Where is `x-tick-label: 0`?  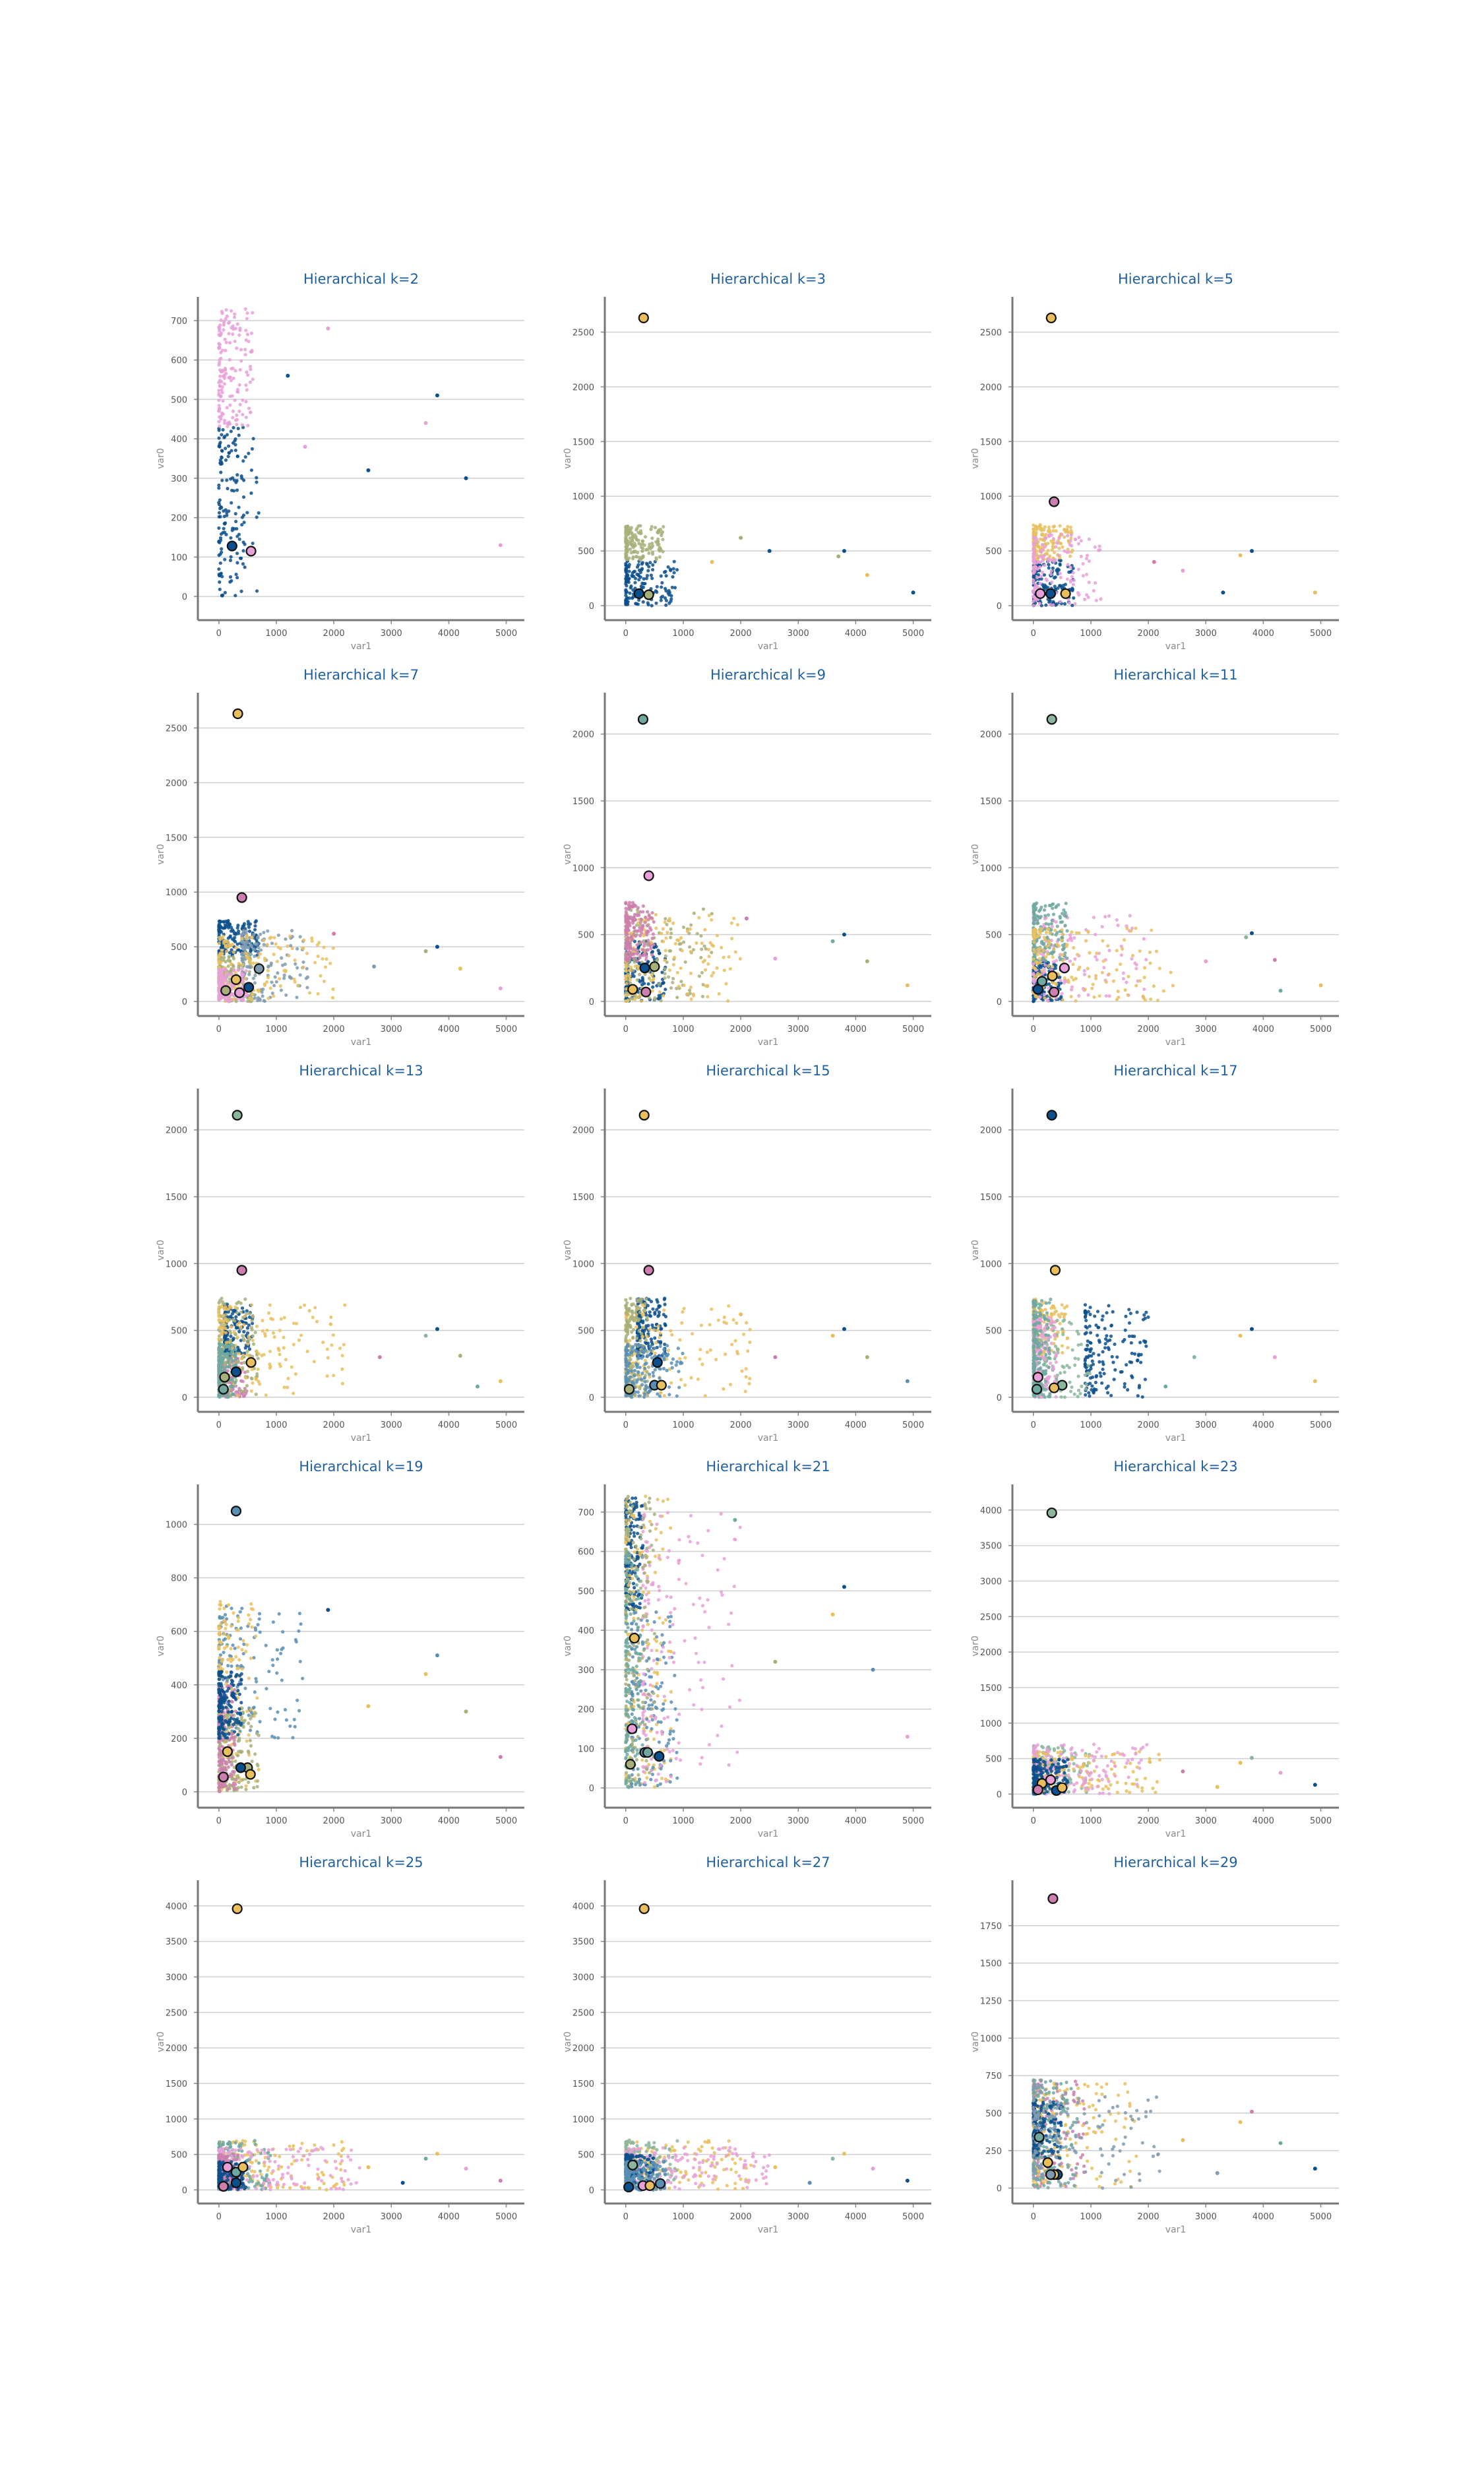
x-tick-label: 0 is located at coordinates (219, 1425).